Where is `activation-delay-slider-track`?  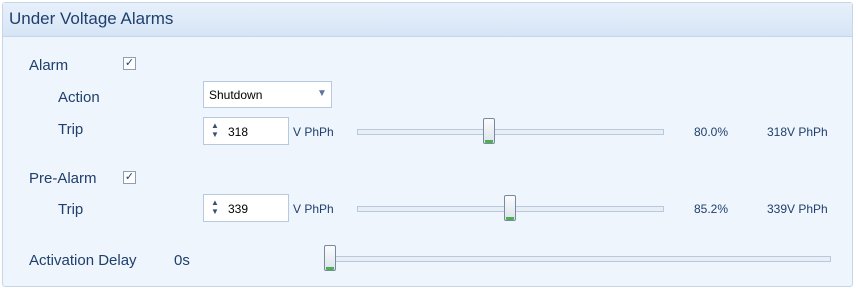
activation-delay-slider-track is located at coordinates (577, 259).